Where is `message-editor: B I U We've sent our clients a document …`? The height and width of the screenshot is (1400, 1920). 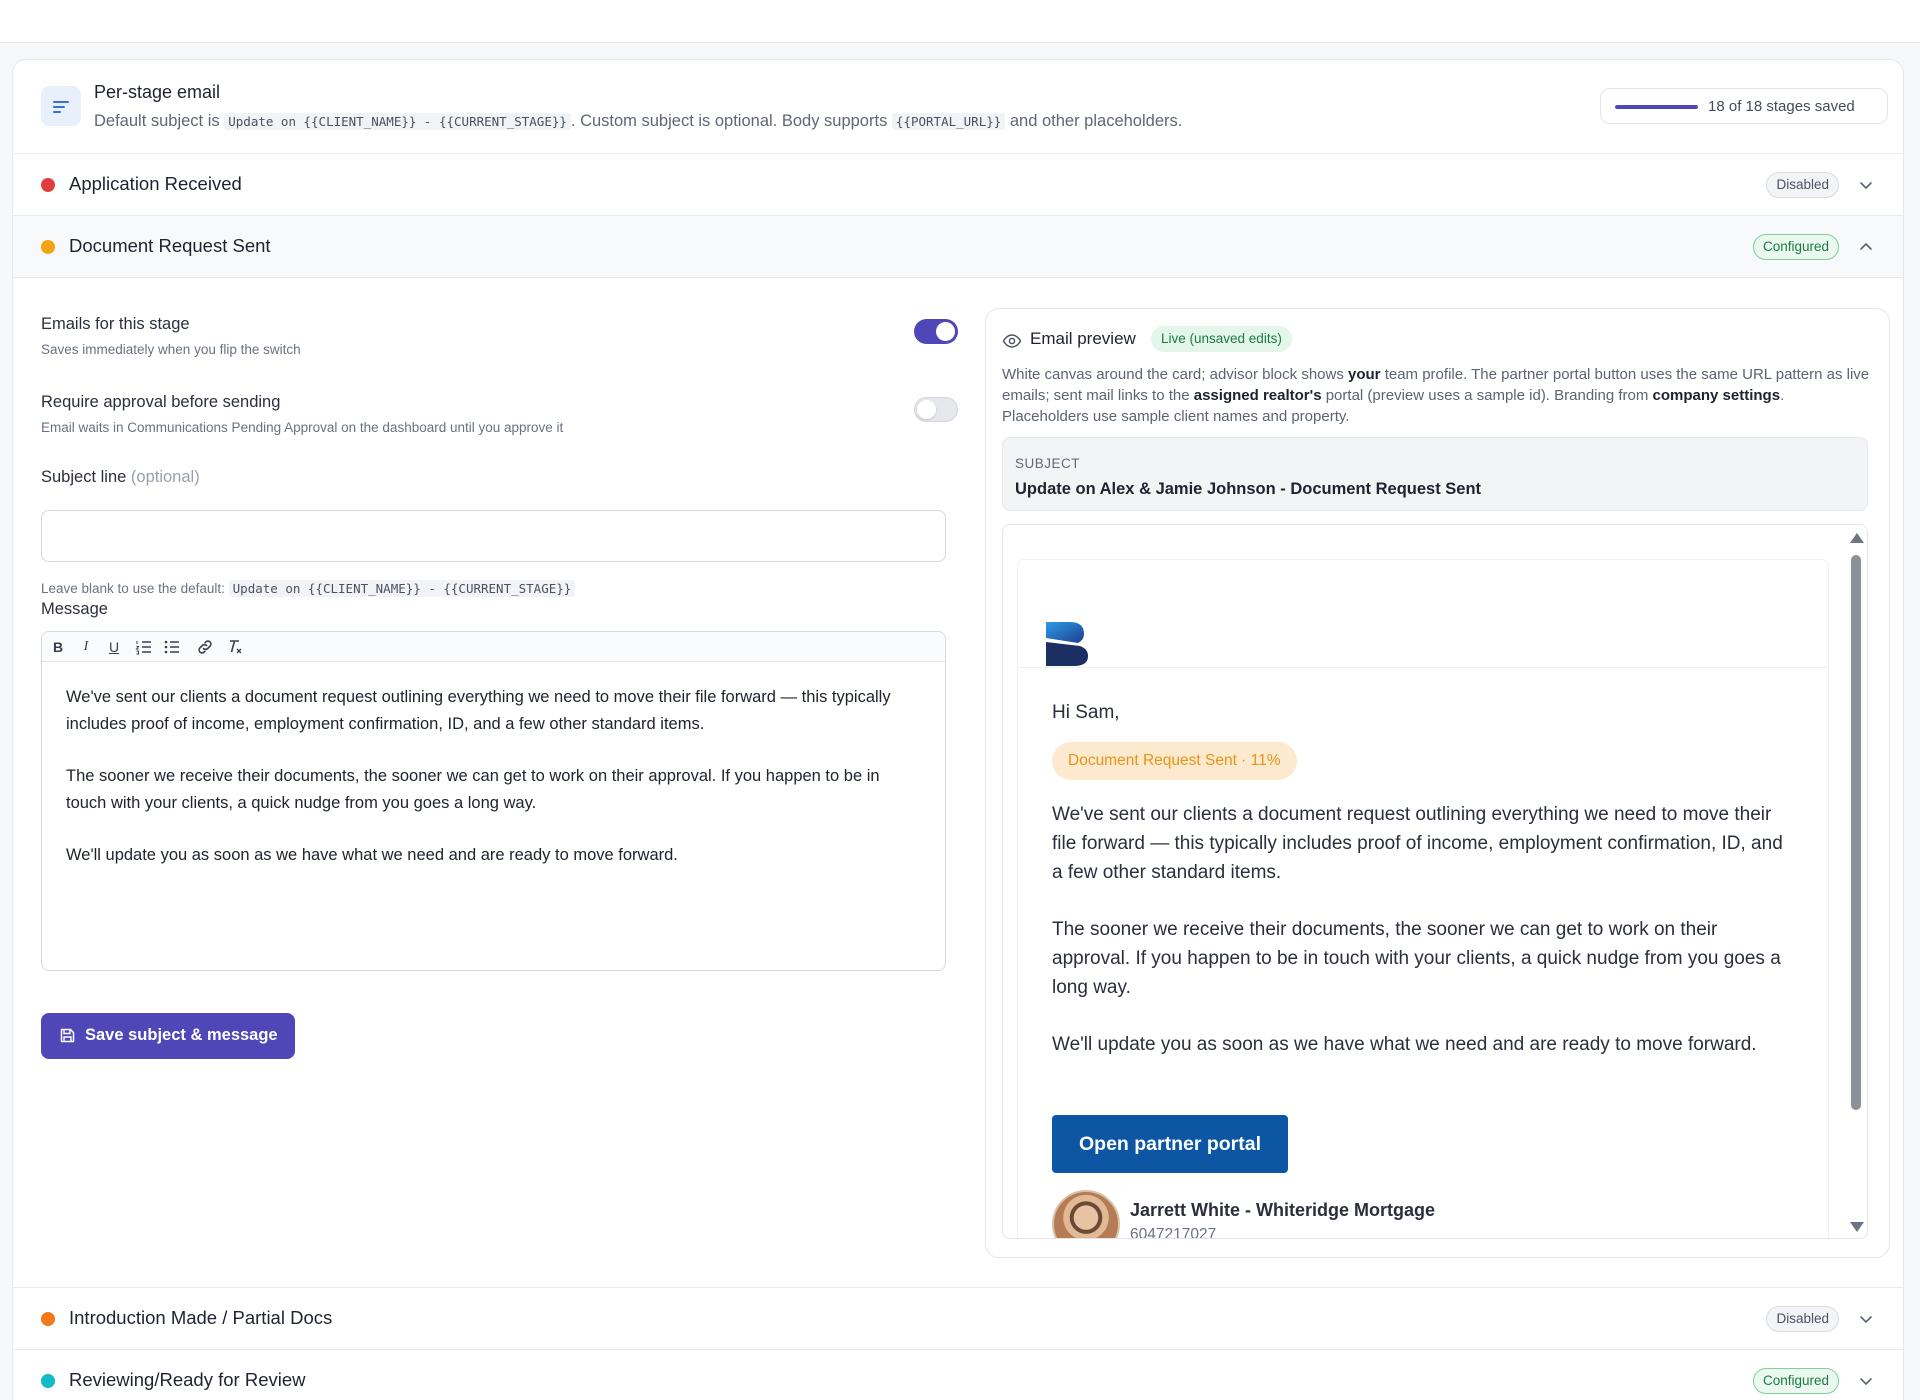
message-editor: B I U We've sent our clients a document … is located at coordinates (493, 801).